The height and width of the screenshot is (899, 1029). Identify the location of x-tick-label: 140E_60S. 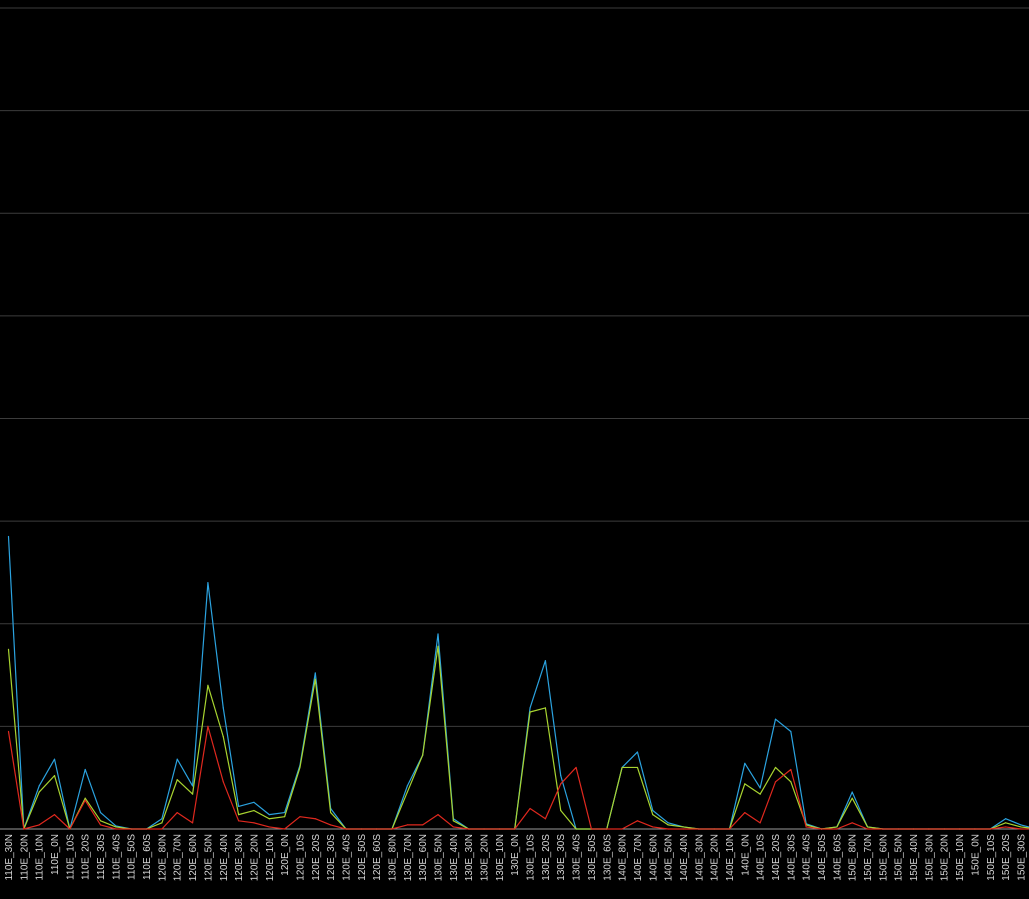
(837, 857).